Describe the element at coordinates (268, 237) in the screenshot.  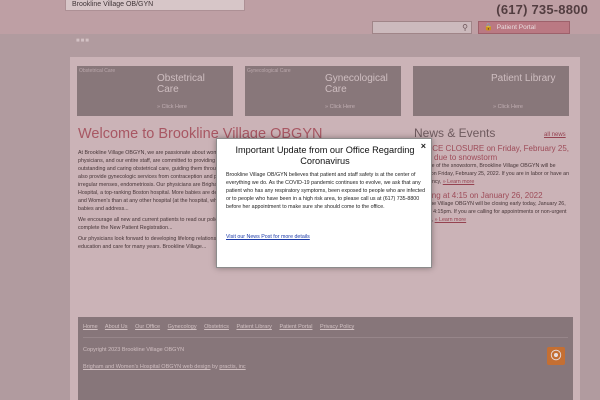
I see `news-post-link: Visit our News Post for more details` at that location.